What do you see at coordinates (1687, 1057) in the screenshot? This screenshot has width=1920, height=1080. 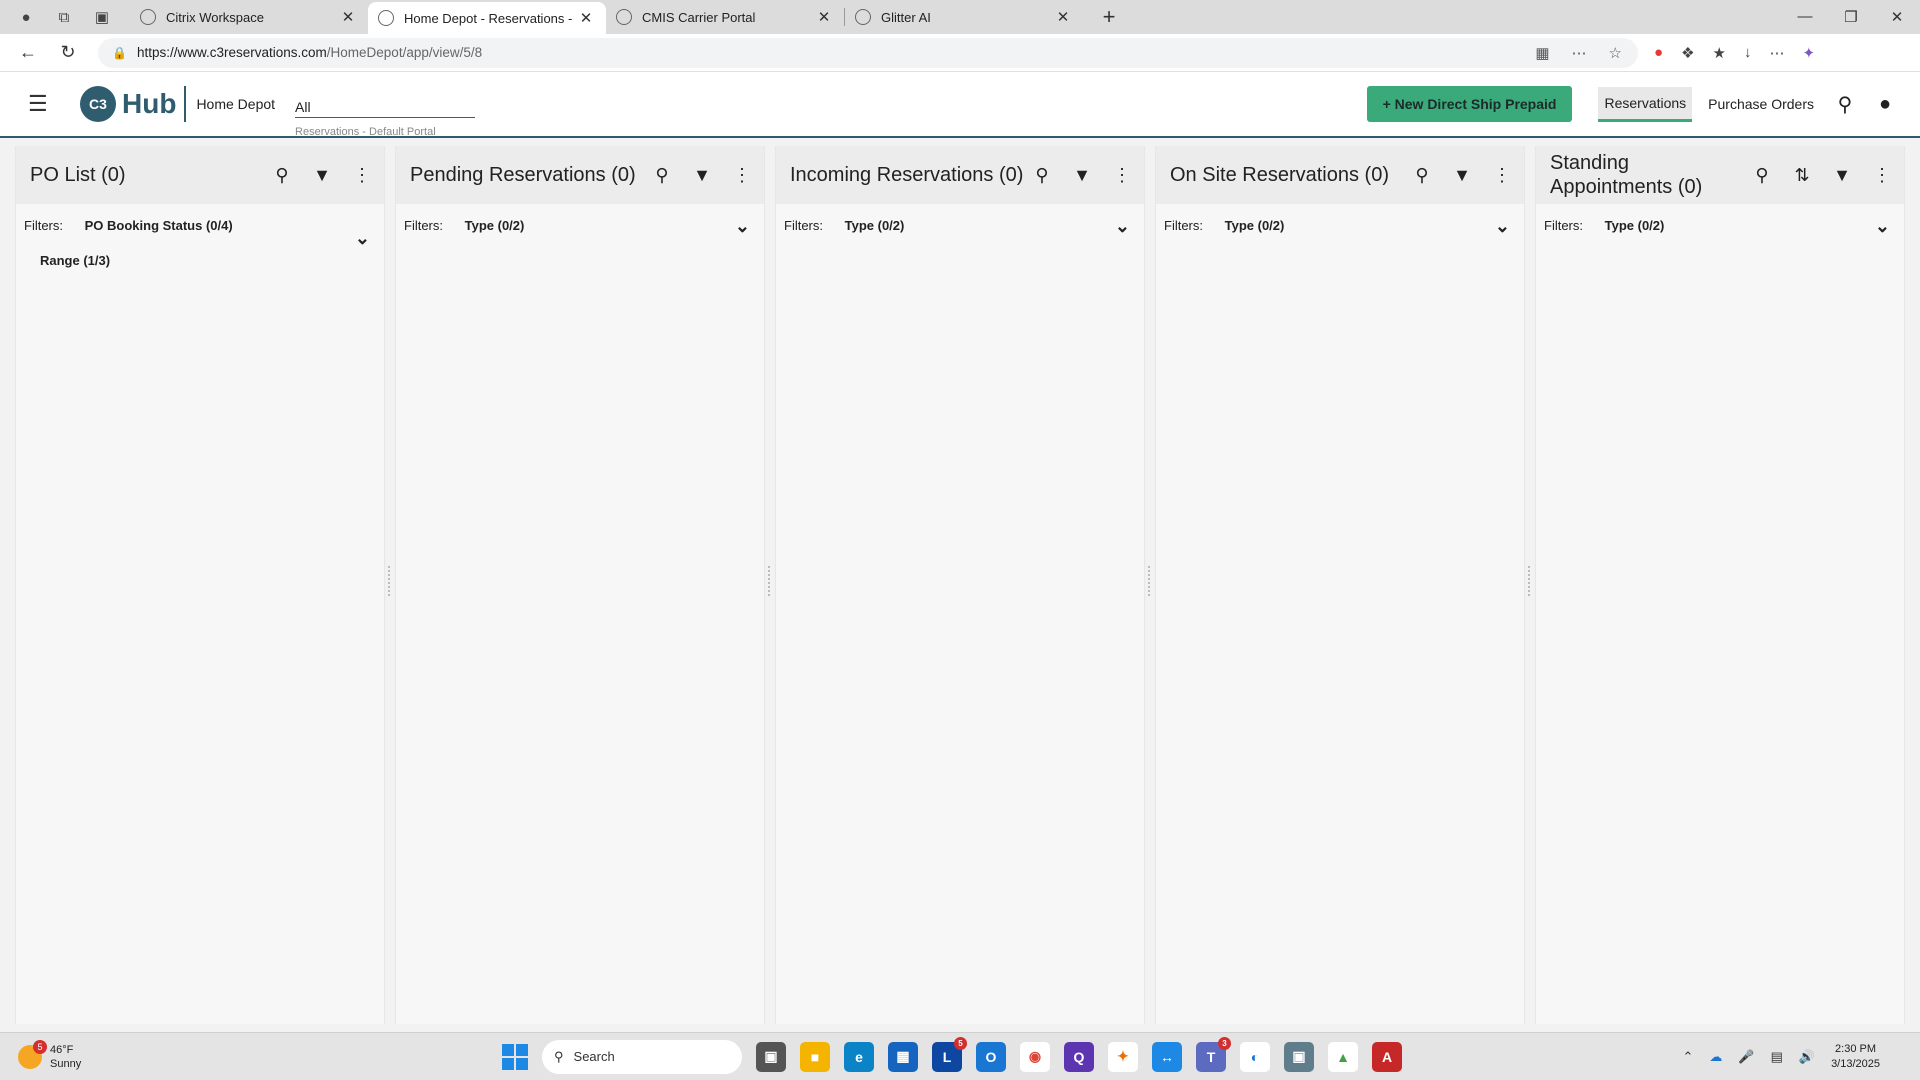 I see `chevron-up-icon: ⌃` at bounding box center [1687, 1057].